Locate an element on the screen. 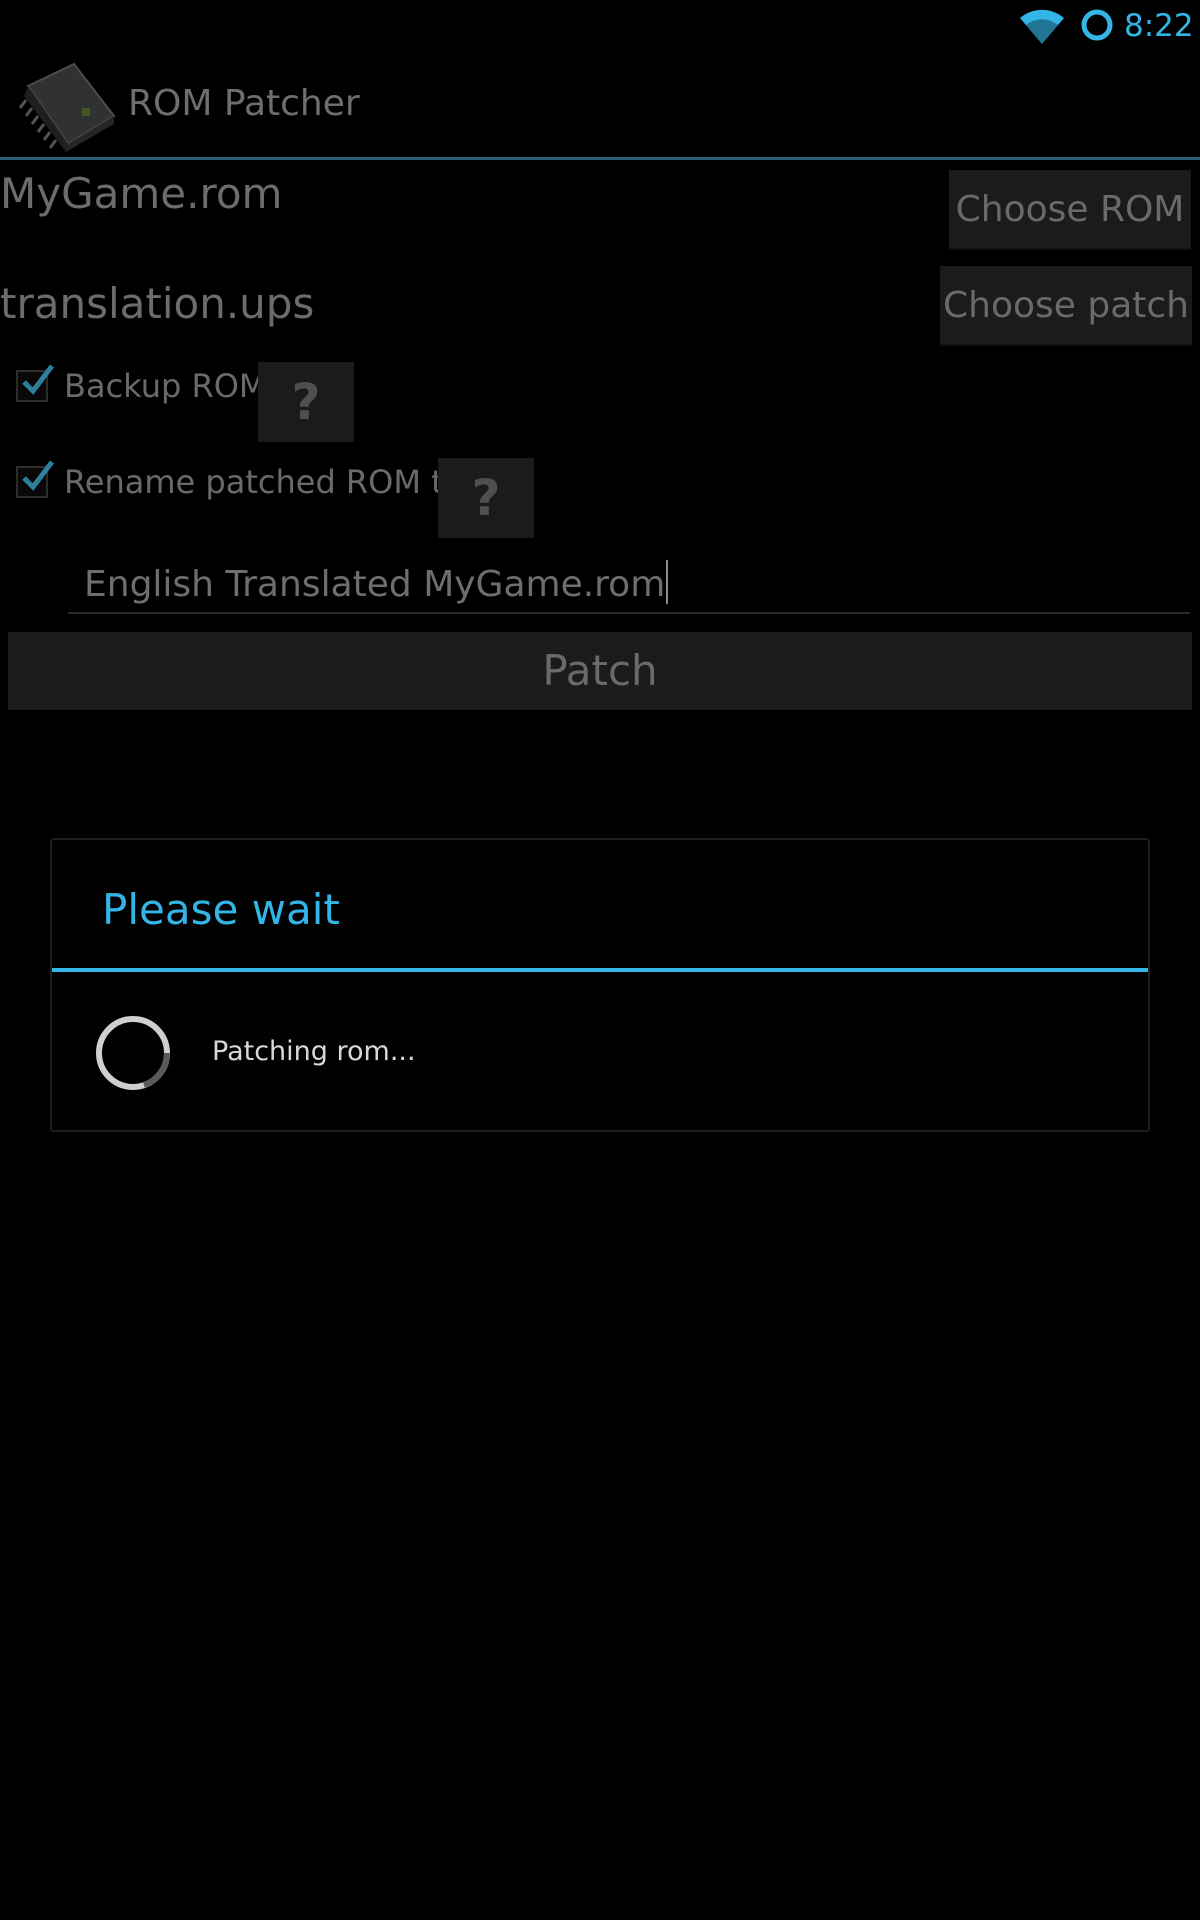 This screenshot has width=1200, height=1920. rename-rom-checkbox is located at coordinates (35, 479).